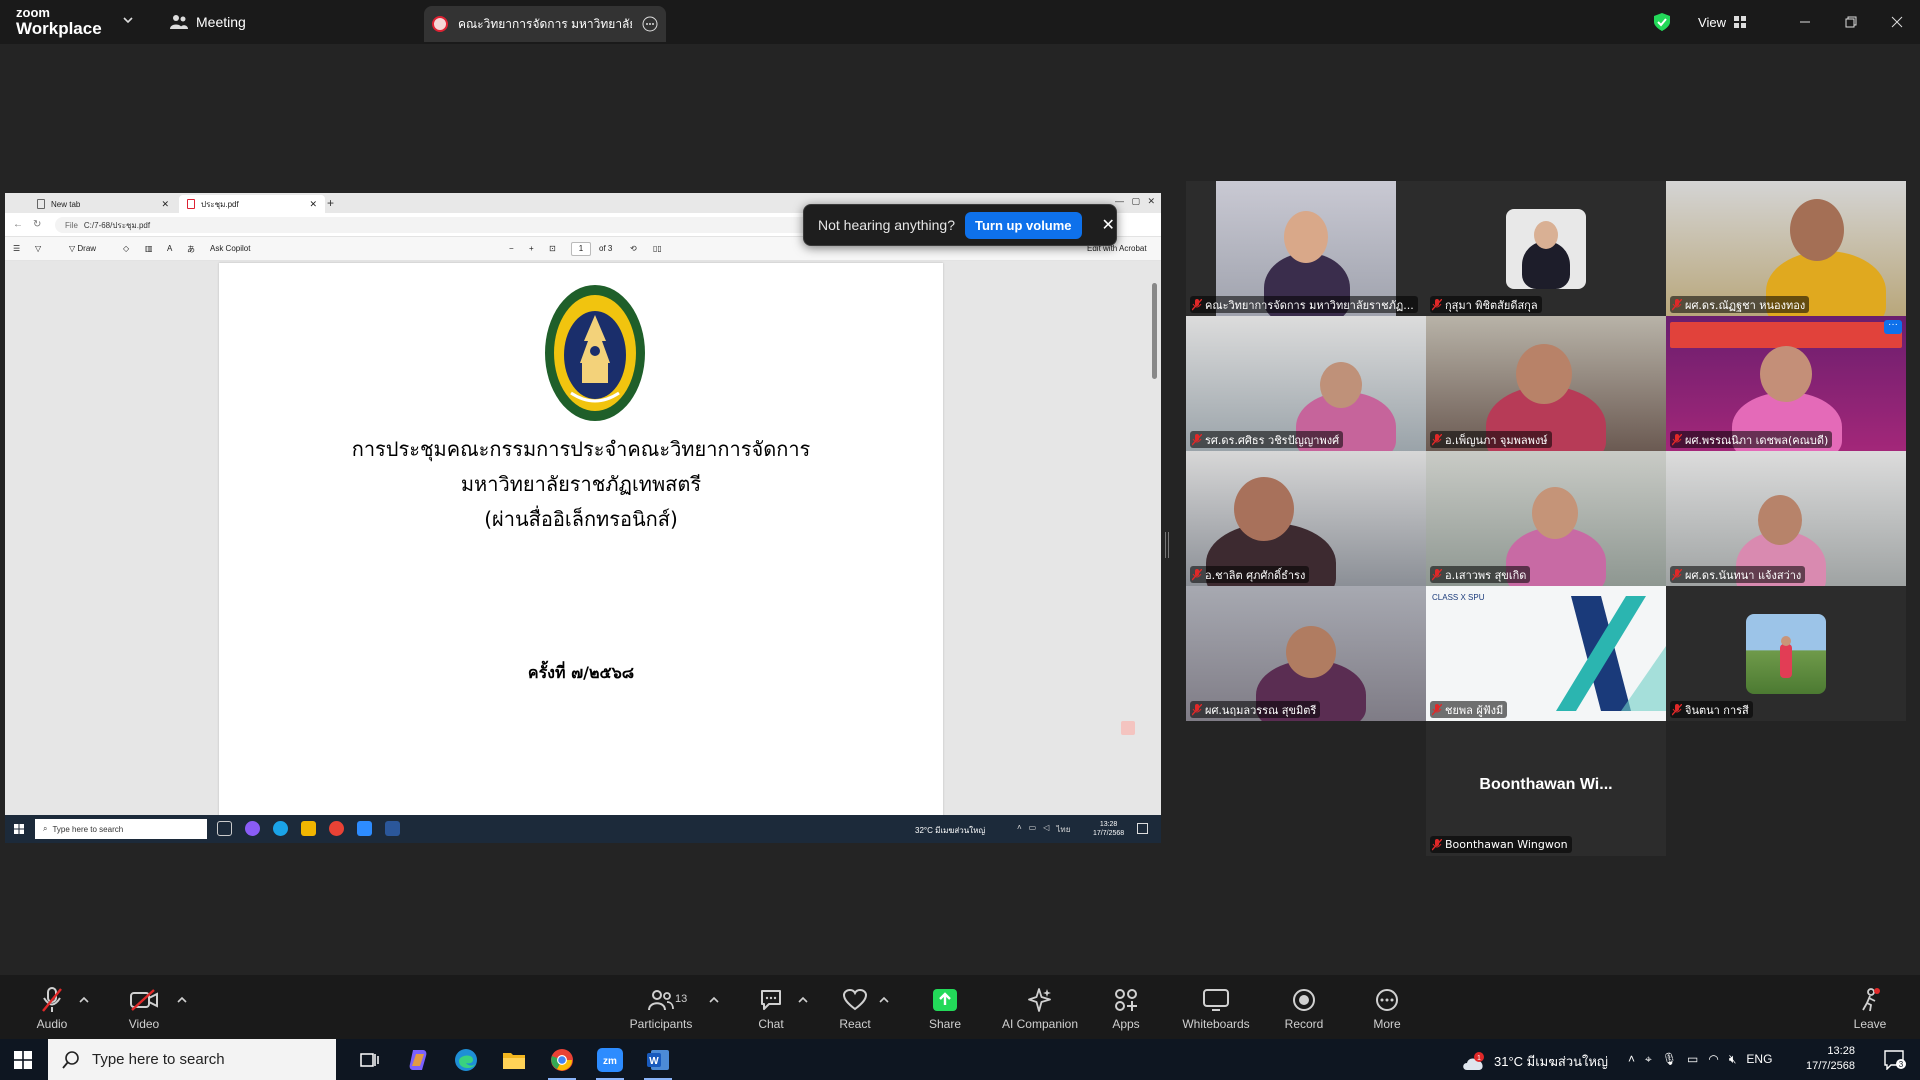  Describe the element at coordinates (1306, 653) in the screenshot. I see `participant-tile: ผศ.นฤมลวรรณ สุขมิตรี` at that location.